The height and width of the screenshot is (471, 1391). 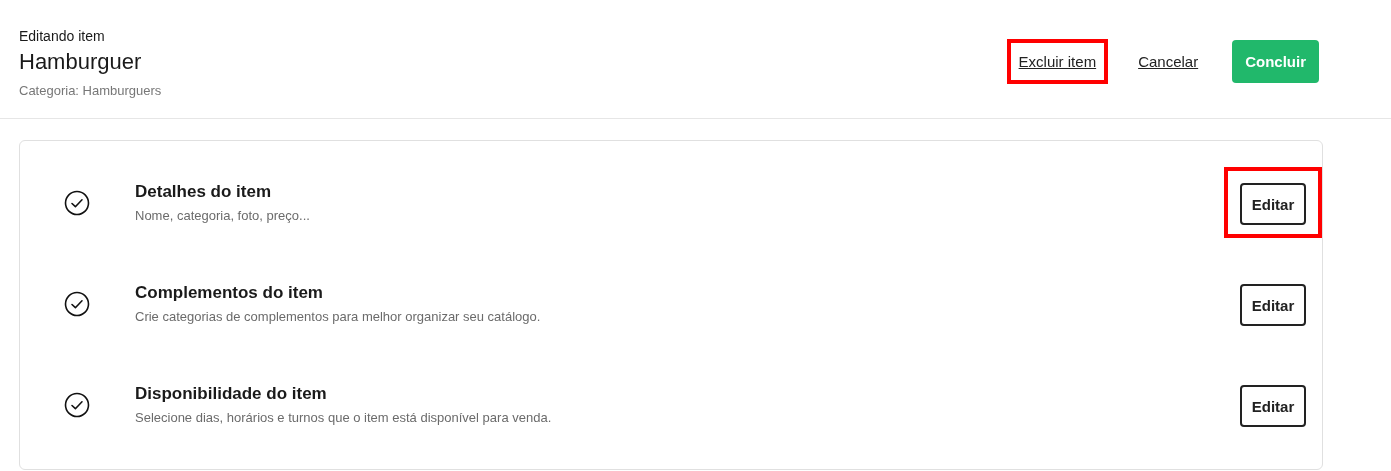 I want to click on link-button: Cancelar, so click(x=1168, y=61).